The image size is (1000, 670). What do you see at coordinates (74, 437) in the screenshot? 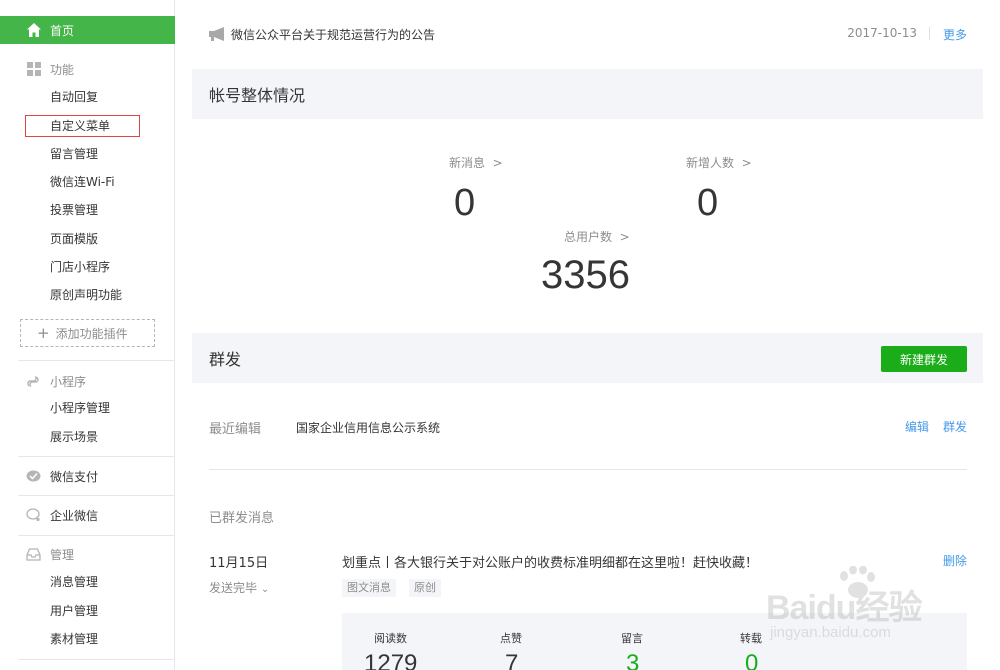
I see `sidebar-item-display-scene: 展示场景` at bounding box center [74, 437].